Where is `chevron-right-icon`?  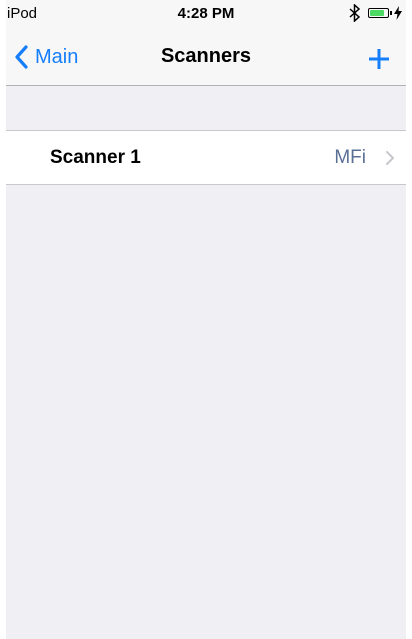
chevron-right-icon is located at coordinates (390, 158).